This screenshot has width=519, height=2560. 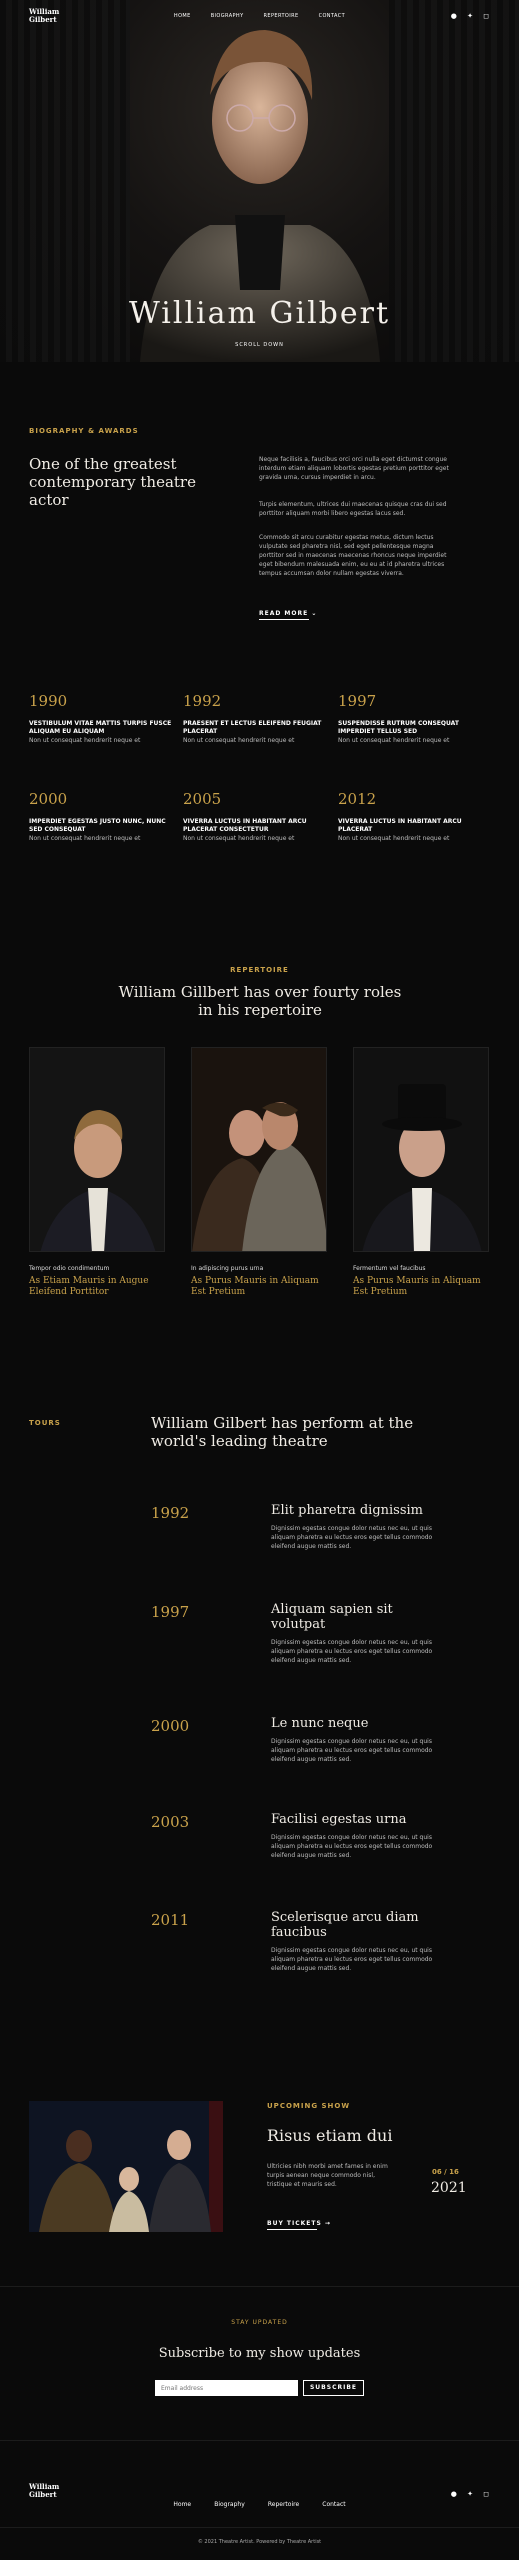 I want to click on footer-link-biography: Biography, so click(x=229, y=2504).